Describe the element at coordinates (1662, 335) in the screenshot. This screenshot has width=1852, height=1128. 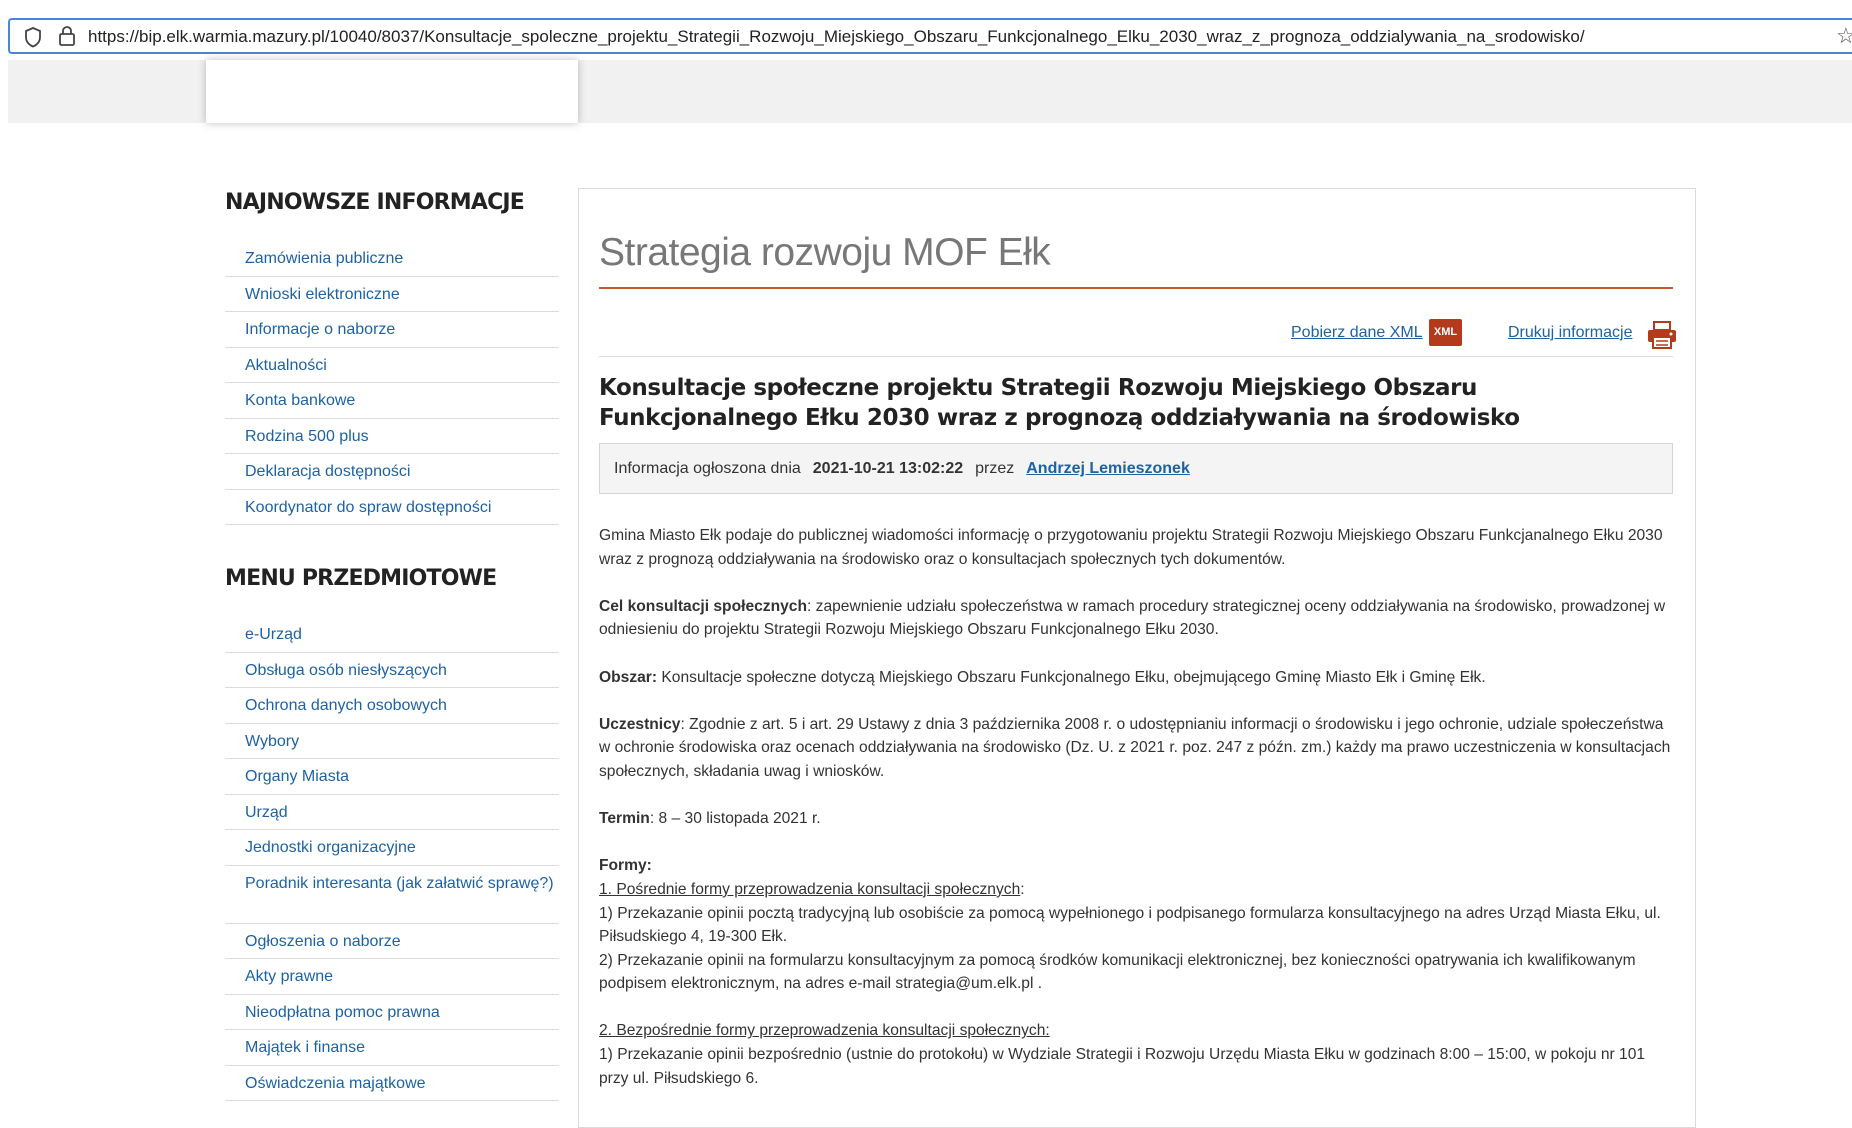
I see `printer-icon` at that location.